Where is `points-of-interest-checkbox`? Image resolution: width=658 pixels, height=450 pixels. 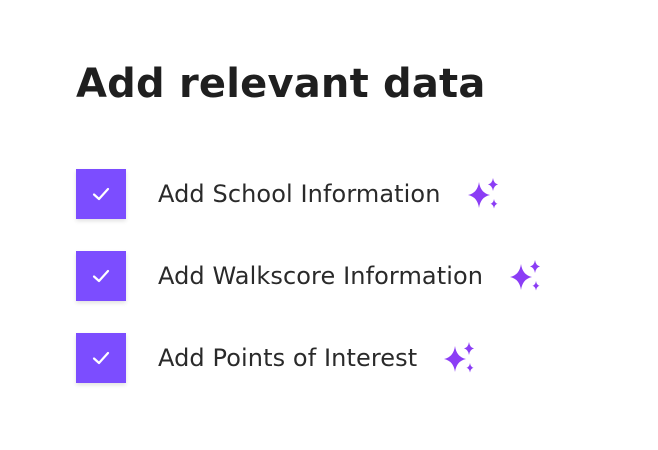 points-of-interest-checkbox is located at coordinates (101, 358).